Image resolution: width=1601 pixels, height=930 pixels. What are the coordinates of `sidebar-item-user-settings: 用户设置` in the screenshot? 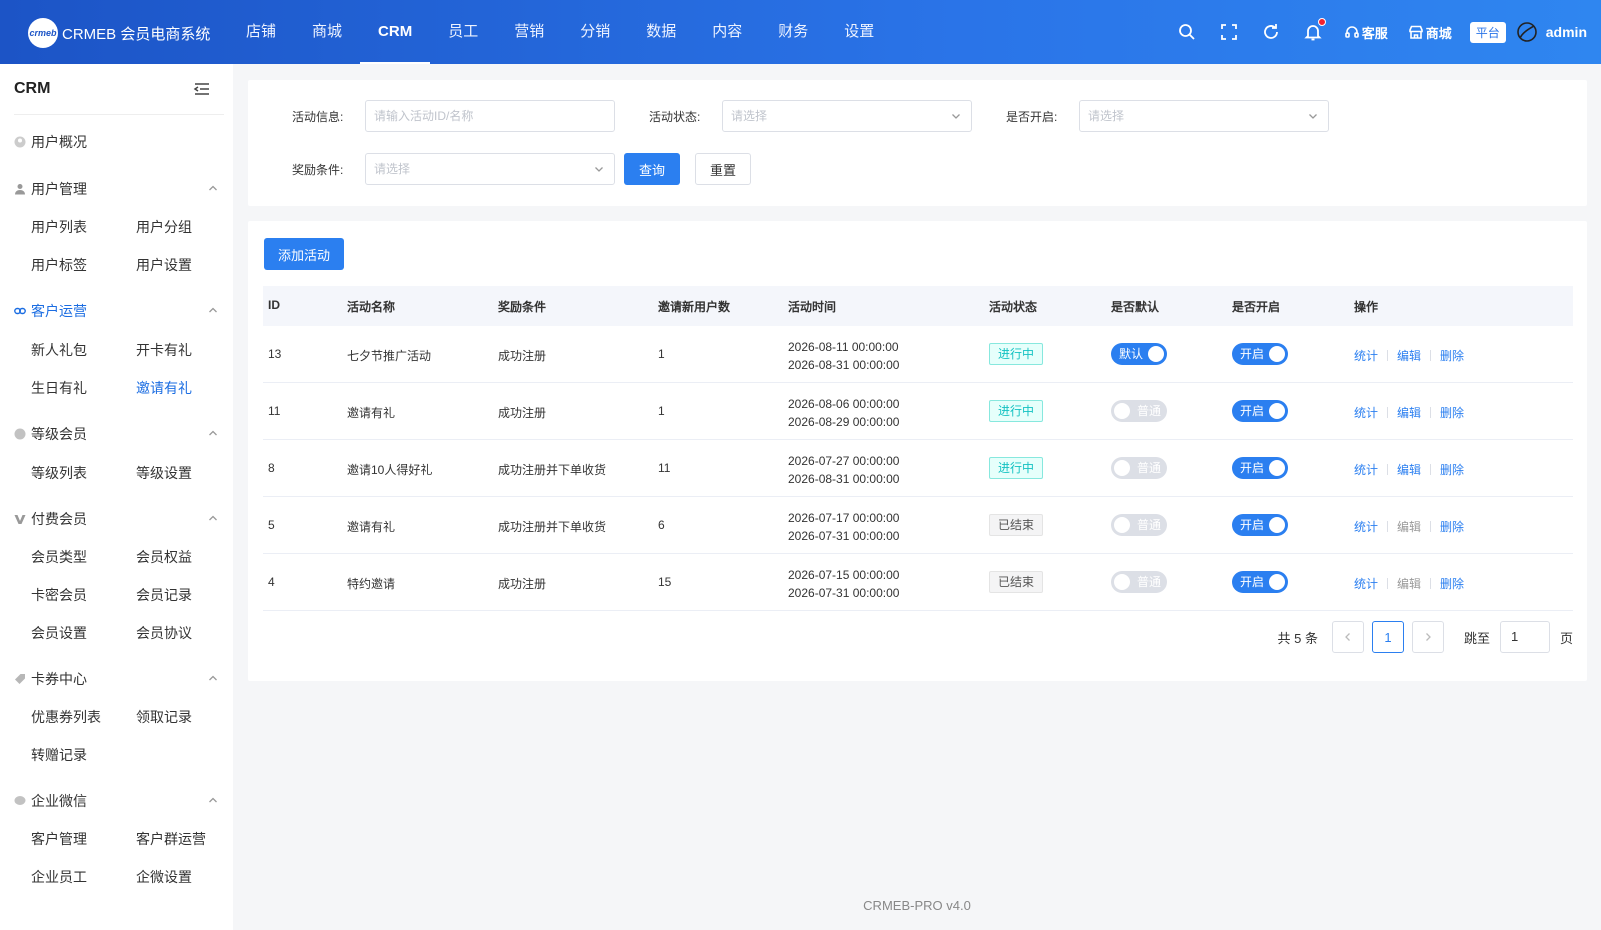 It's located at (164, 265).